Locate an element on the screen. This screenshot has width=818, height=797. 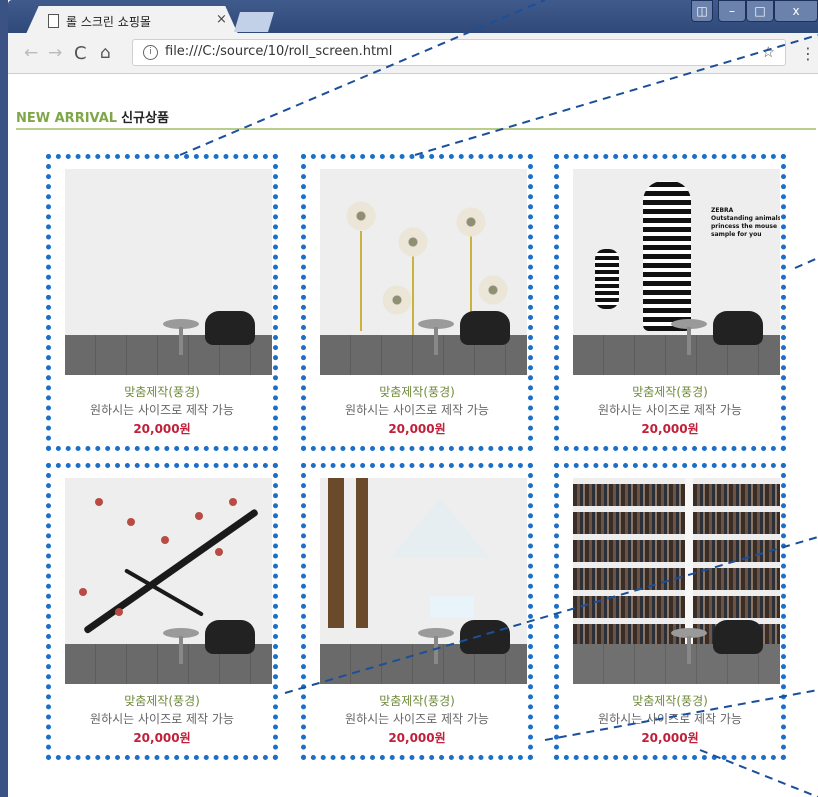
product-image-cherry-blossom is located at coordinates (168, 581).